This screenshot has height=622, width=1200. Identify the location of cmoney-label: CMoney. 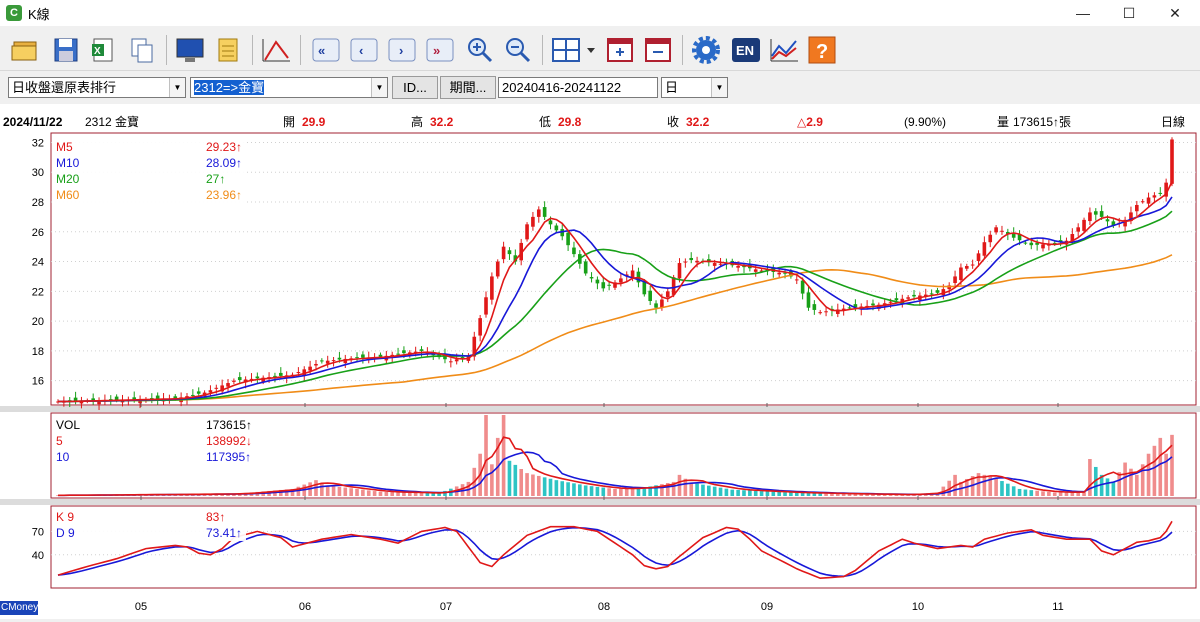
(19, 608).